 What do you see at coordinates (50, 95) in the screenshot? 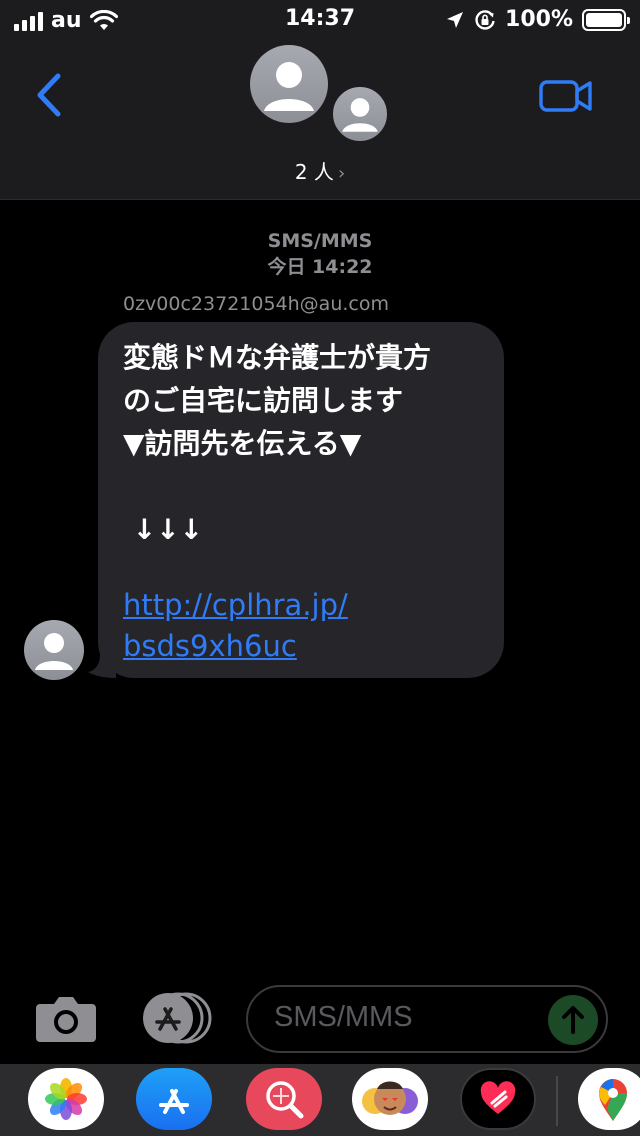
I see `chevron-left-icon` at bounding box center [50, 95].